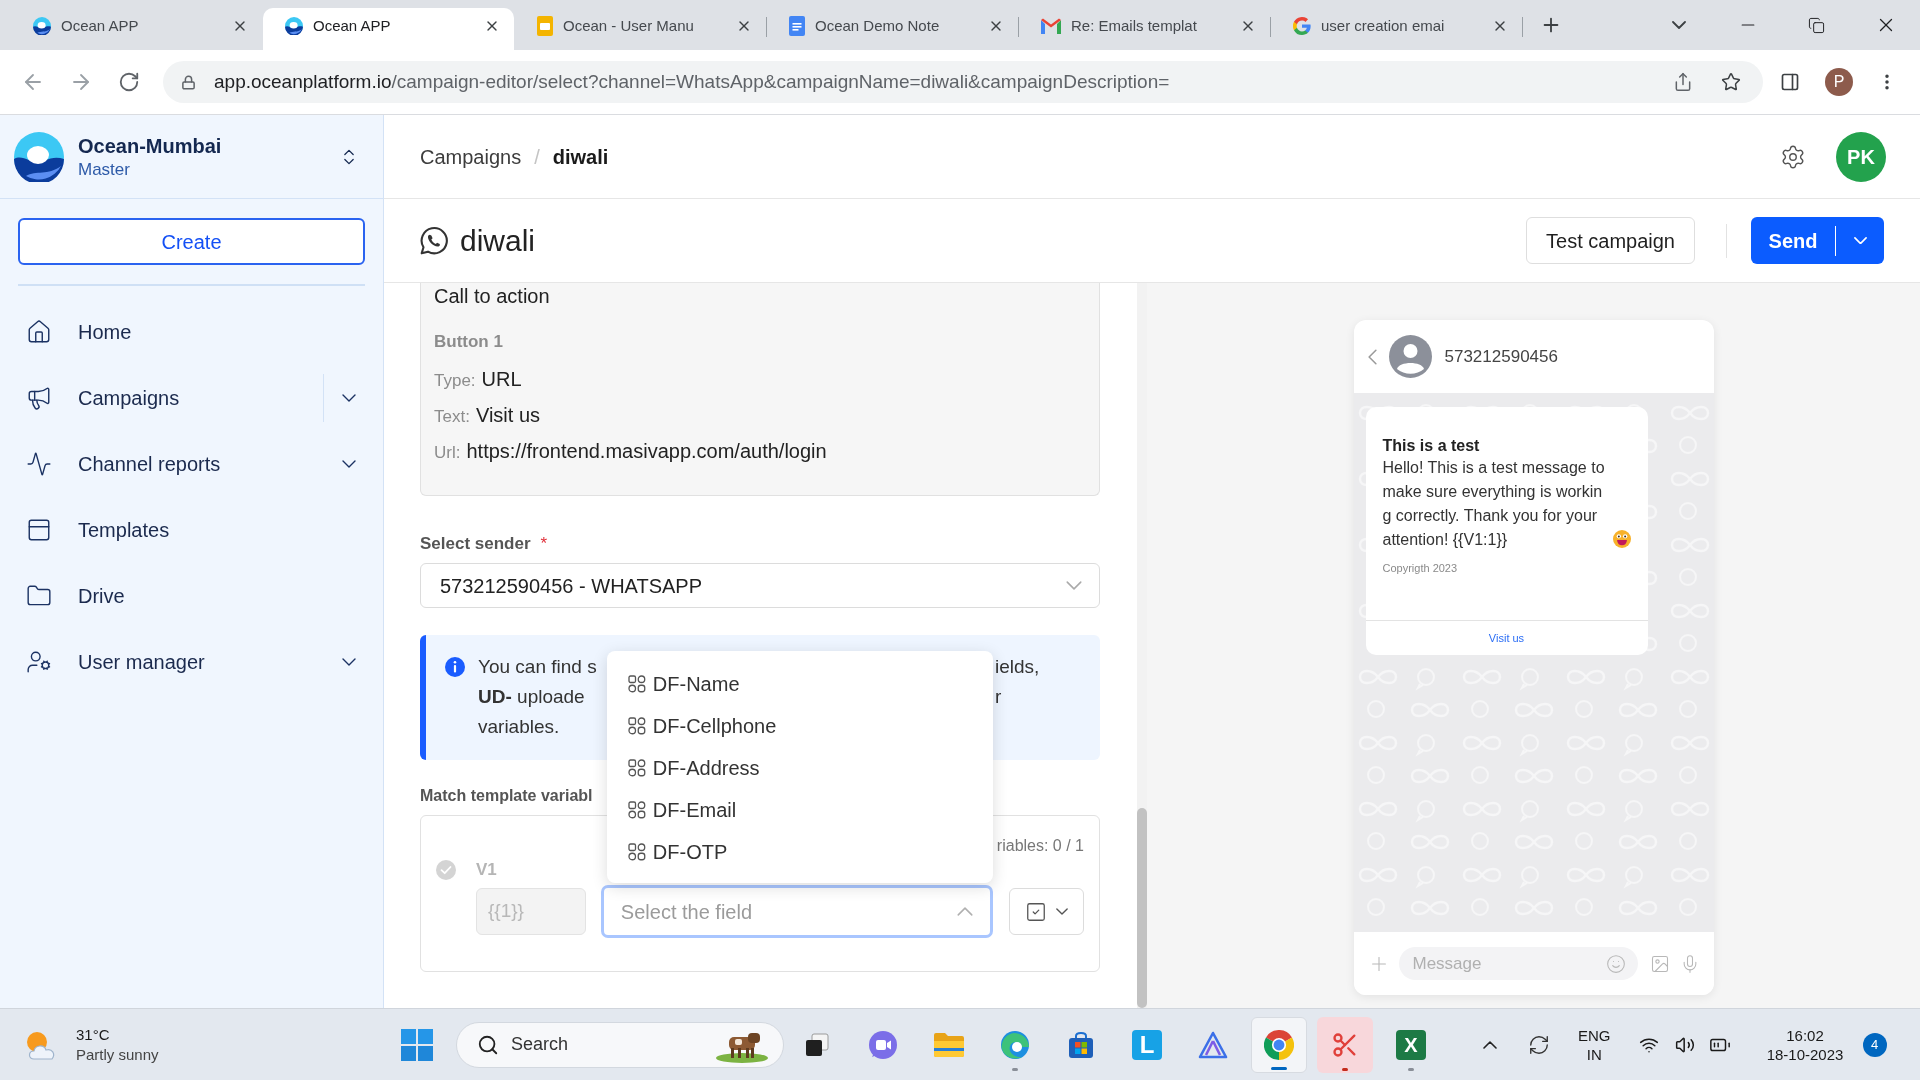 This screenshot has height=1080, width=1920. Describe the element at coordinates (1805, 1035) in the screenshot. I see `clock-time: 16:02` at that location.